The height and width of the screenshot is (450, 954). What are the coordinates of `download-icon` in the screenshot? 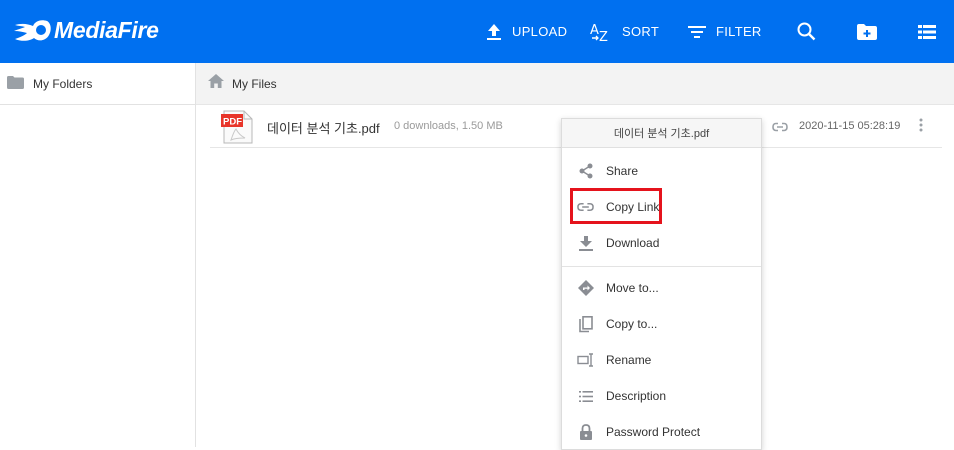 It's located at (585, 243).